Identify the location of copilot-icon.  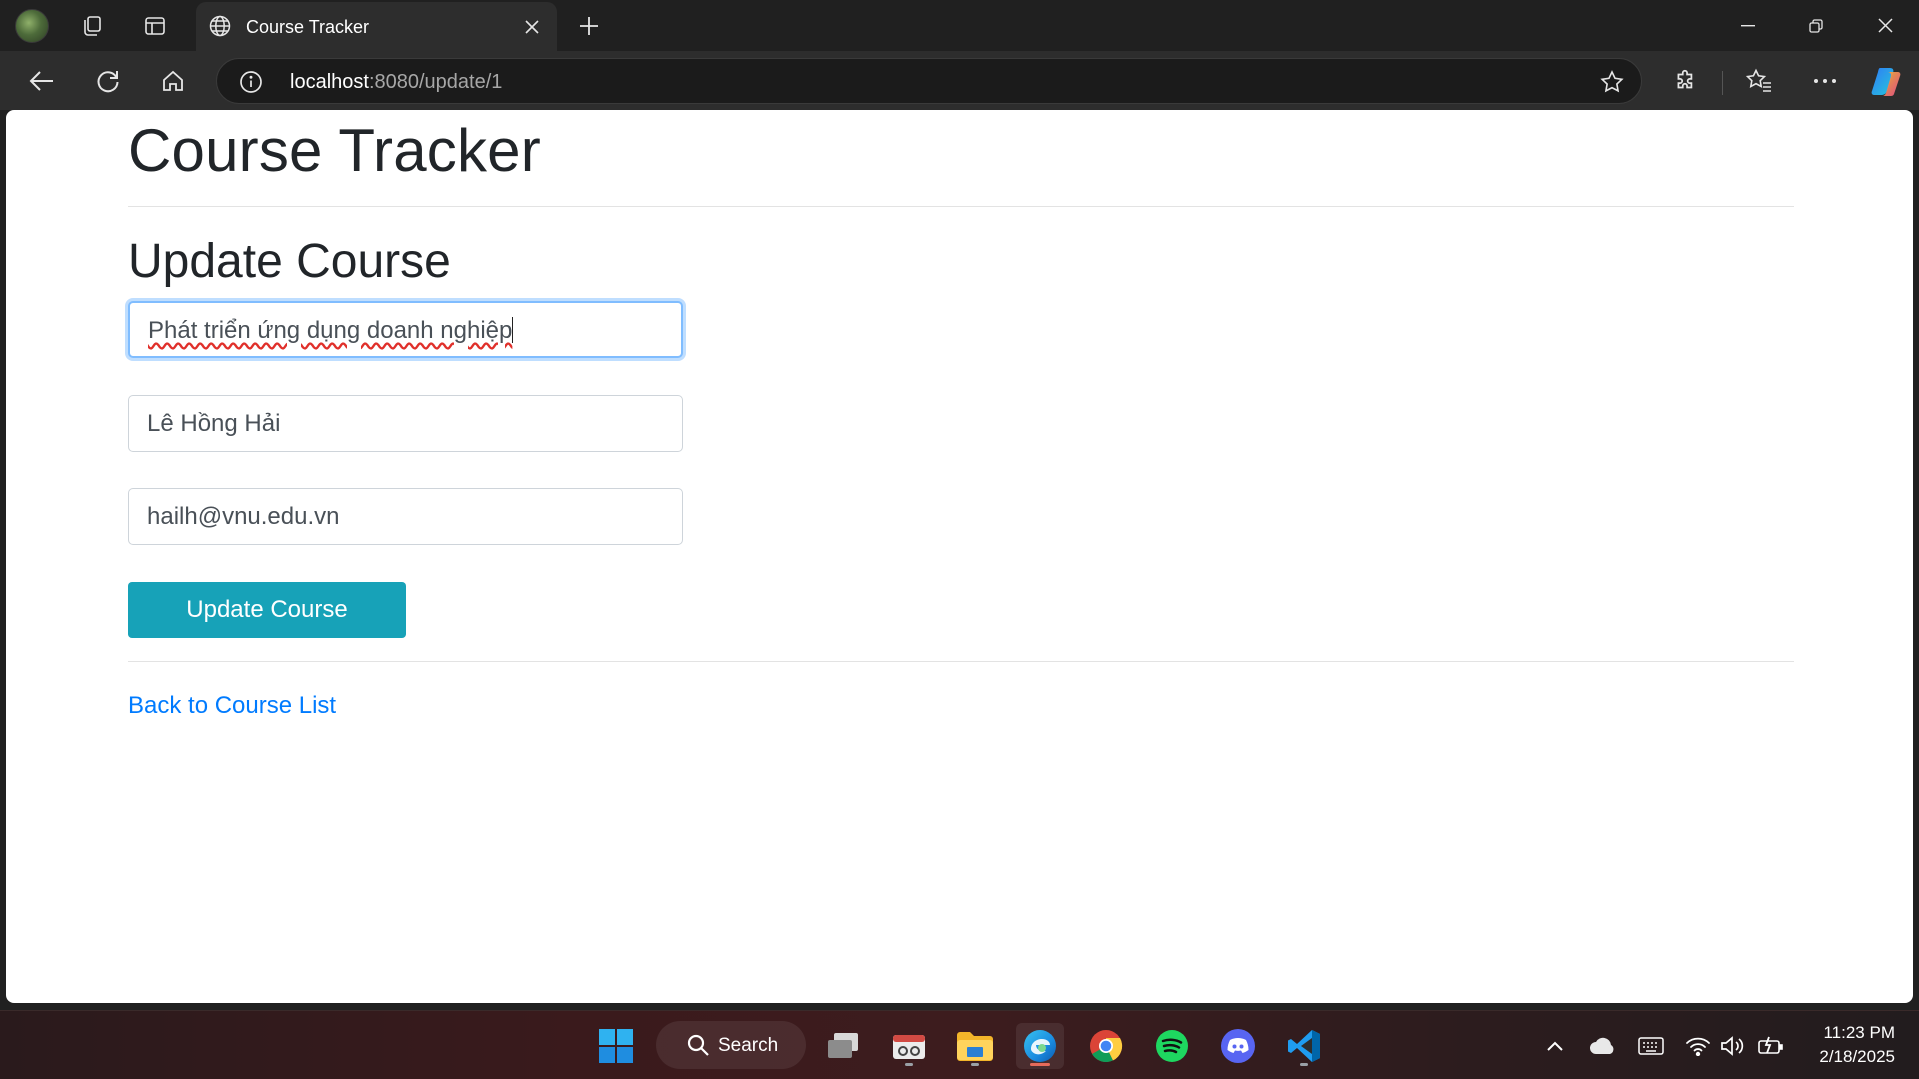
(1887, 81).